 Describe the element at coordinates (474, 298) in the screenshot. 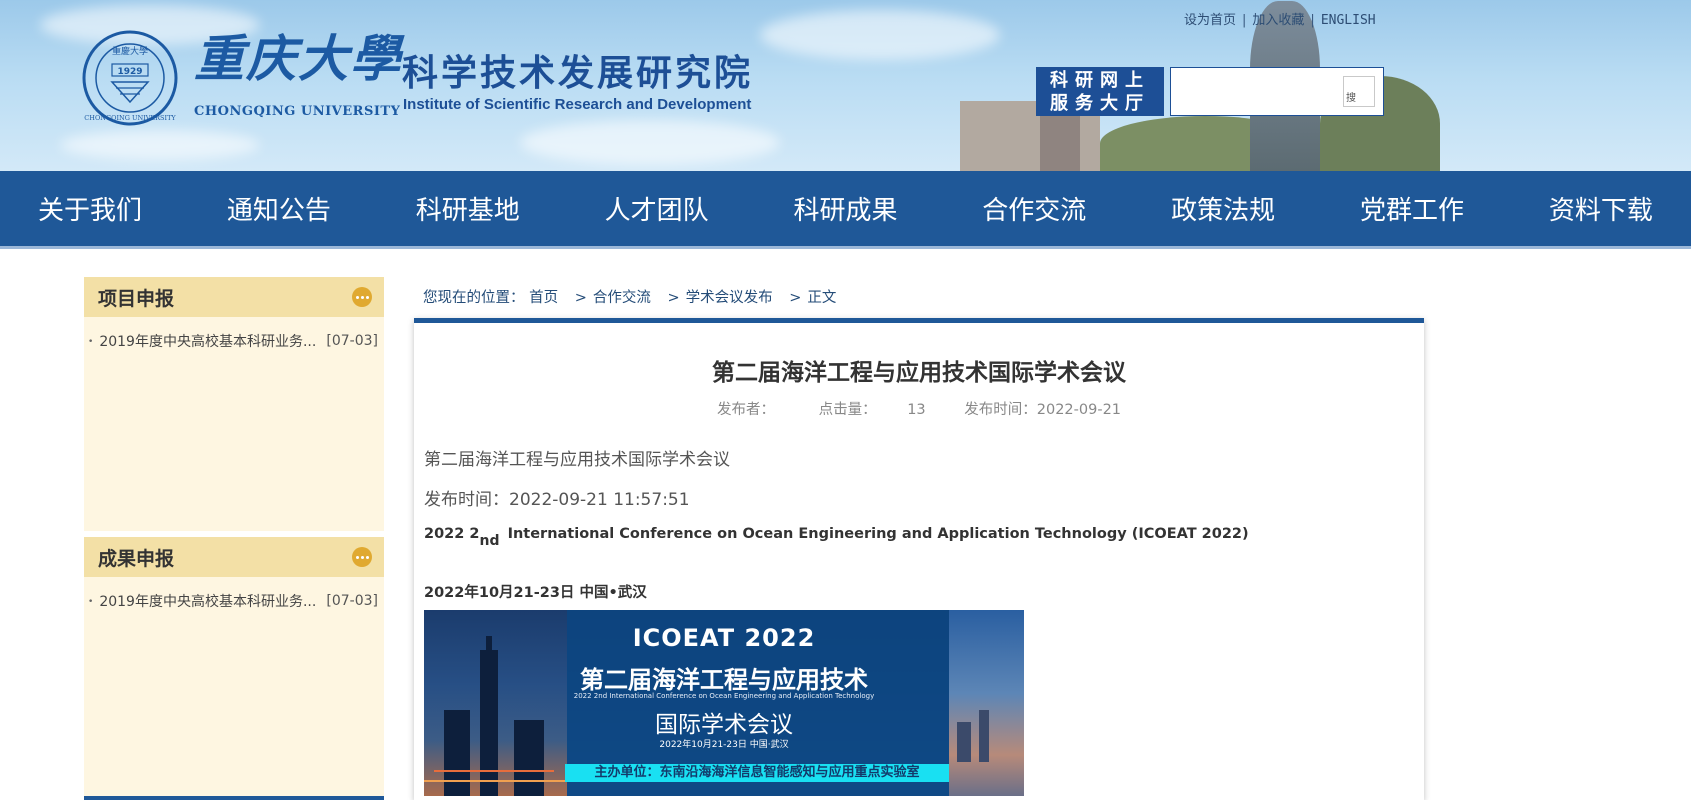

I see `breadcrumb-prefix: 您现在的位置：` at that location.